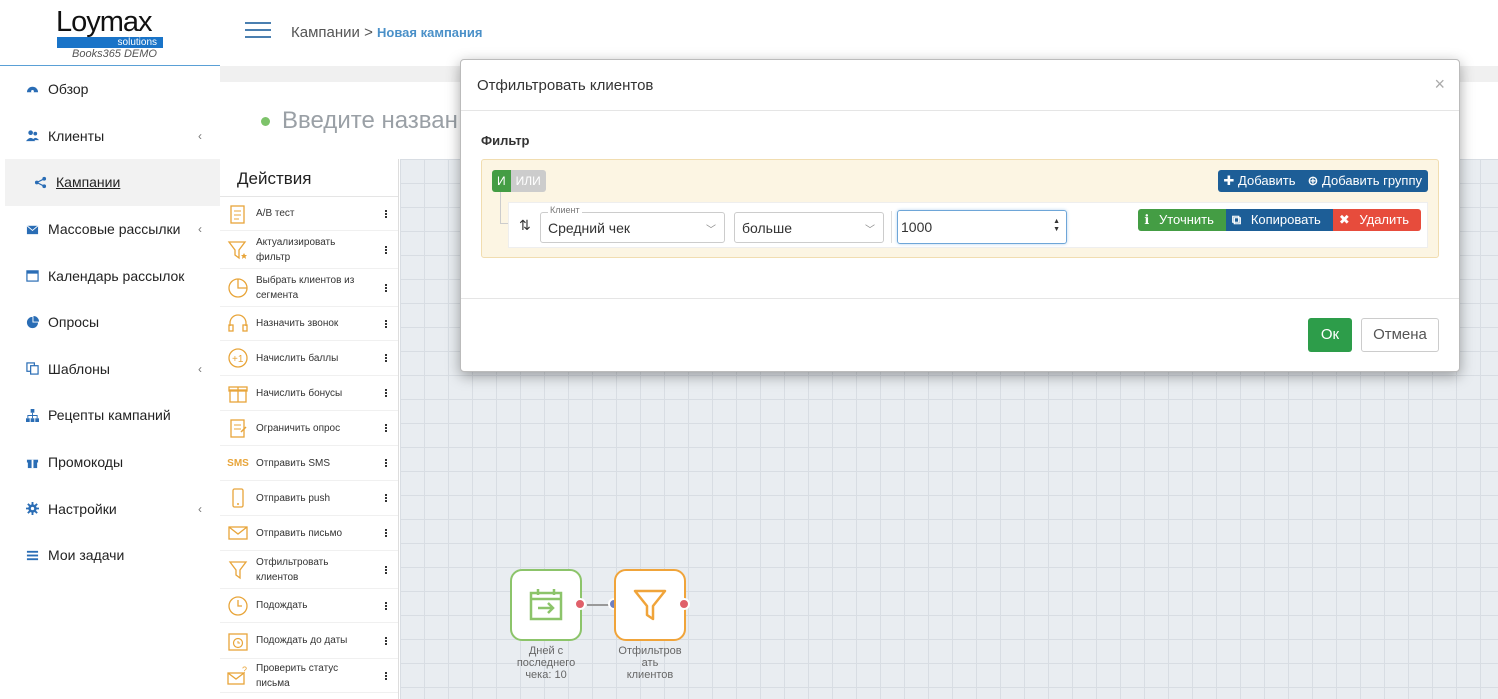  What do you see at coordinates (114, 229) in the screenshot?
I see `sidebar-item-label: Массовые рассылки` at bounding box center [114, 229].